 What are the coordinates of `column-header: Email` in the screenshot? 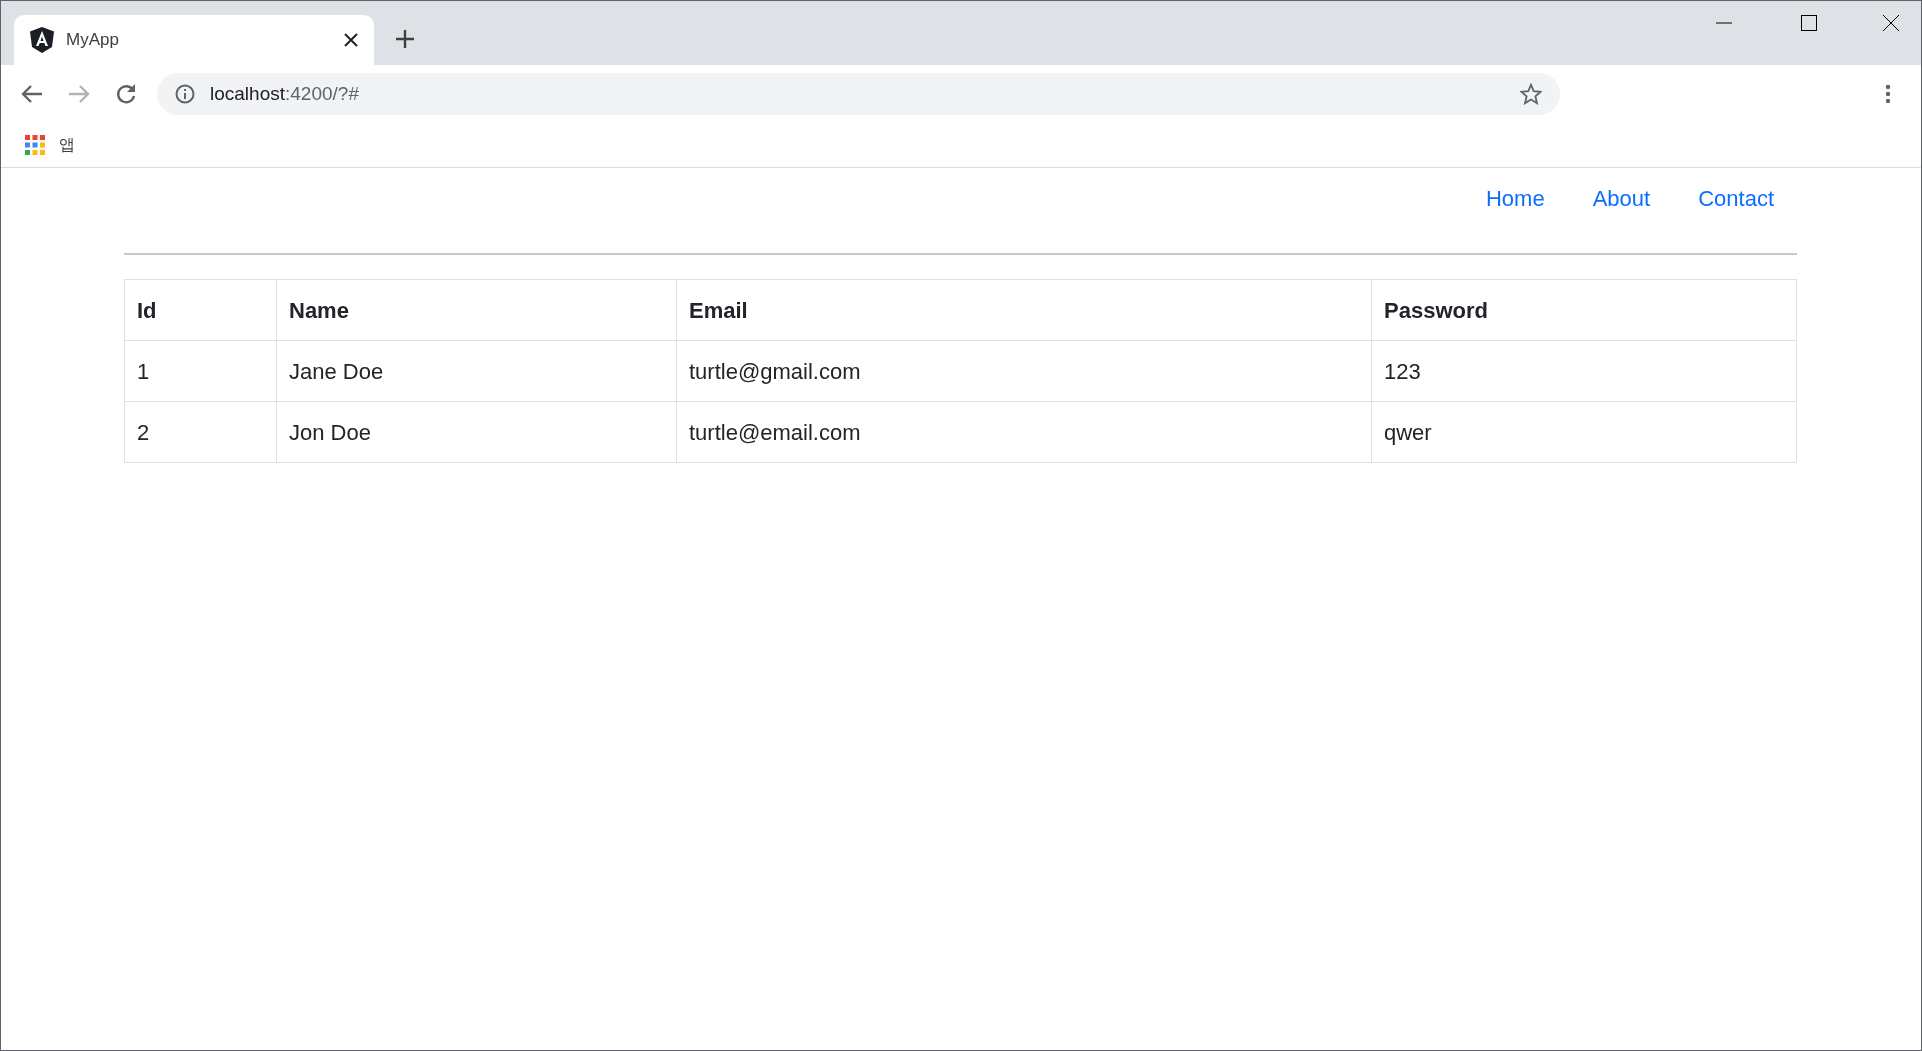 It's located at (1024, 310).